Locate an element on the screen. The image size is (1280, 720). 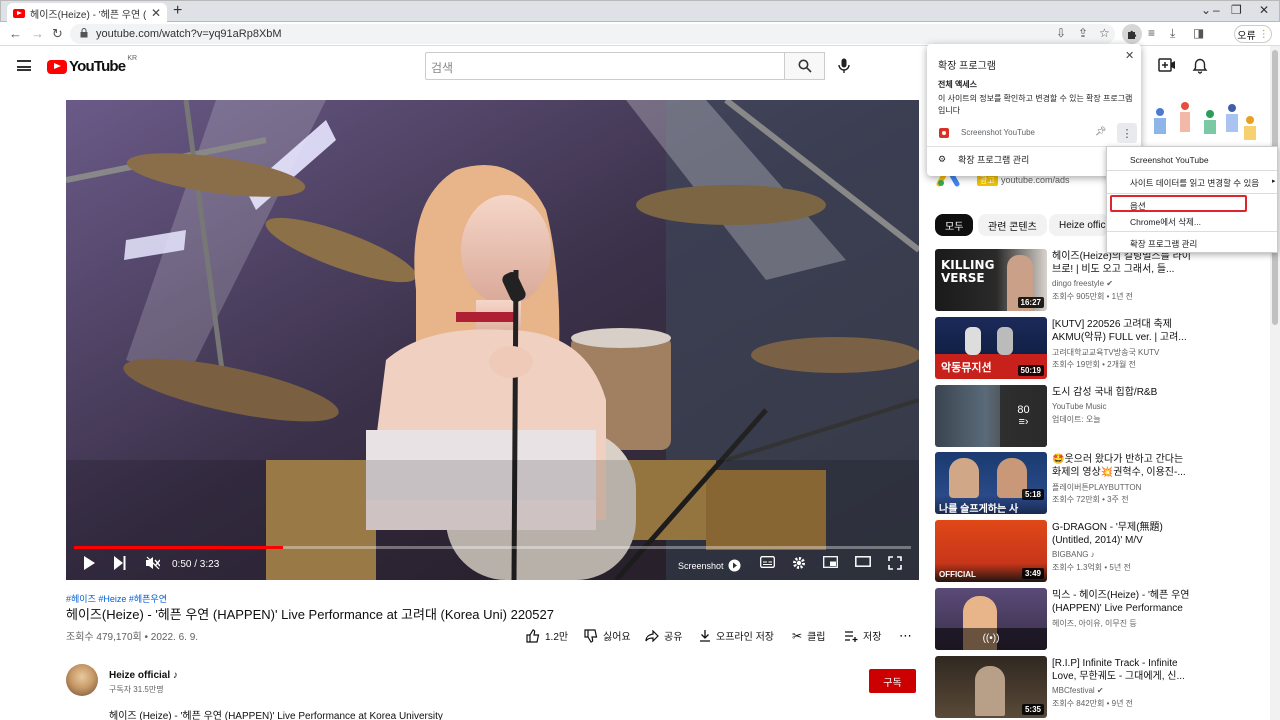
mix-thumbnail: ((•)) is located at coordinates (991, 619).